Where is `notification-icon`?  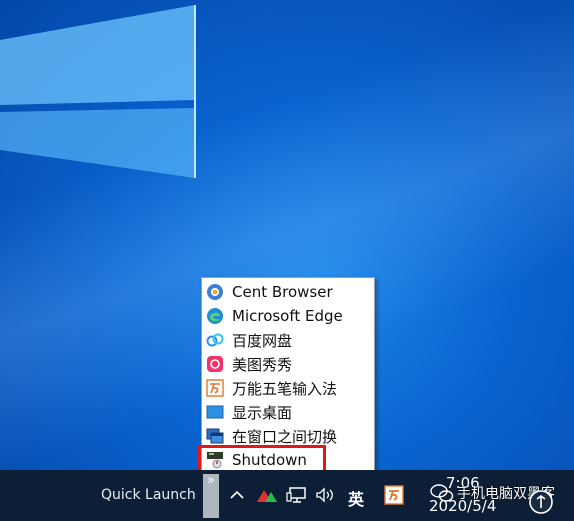
notification-icon is located at coordinates (541, 502).